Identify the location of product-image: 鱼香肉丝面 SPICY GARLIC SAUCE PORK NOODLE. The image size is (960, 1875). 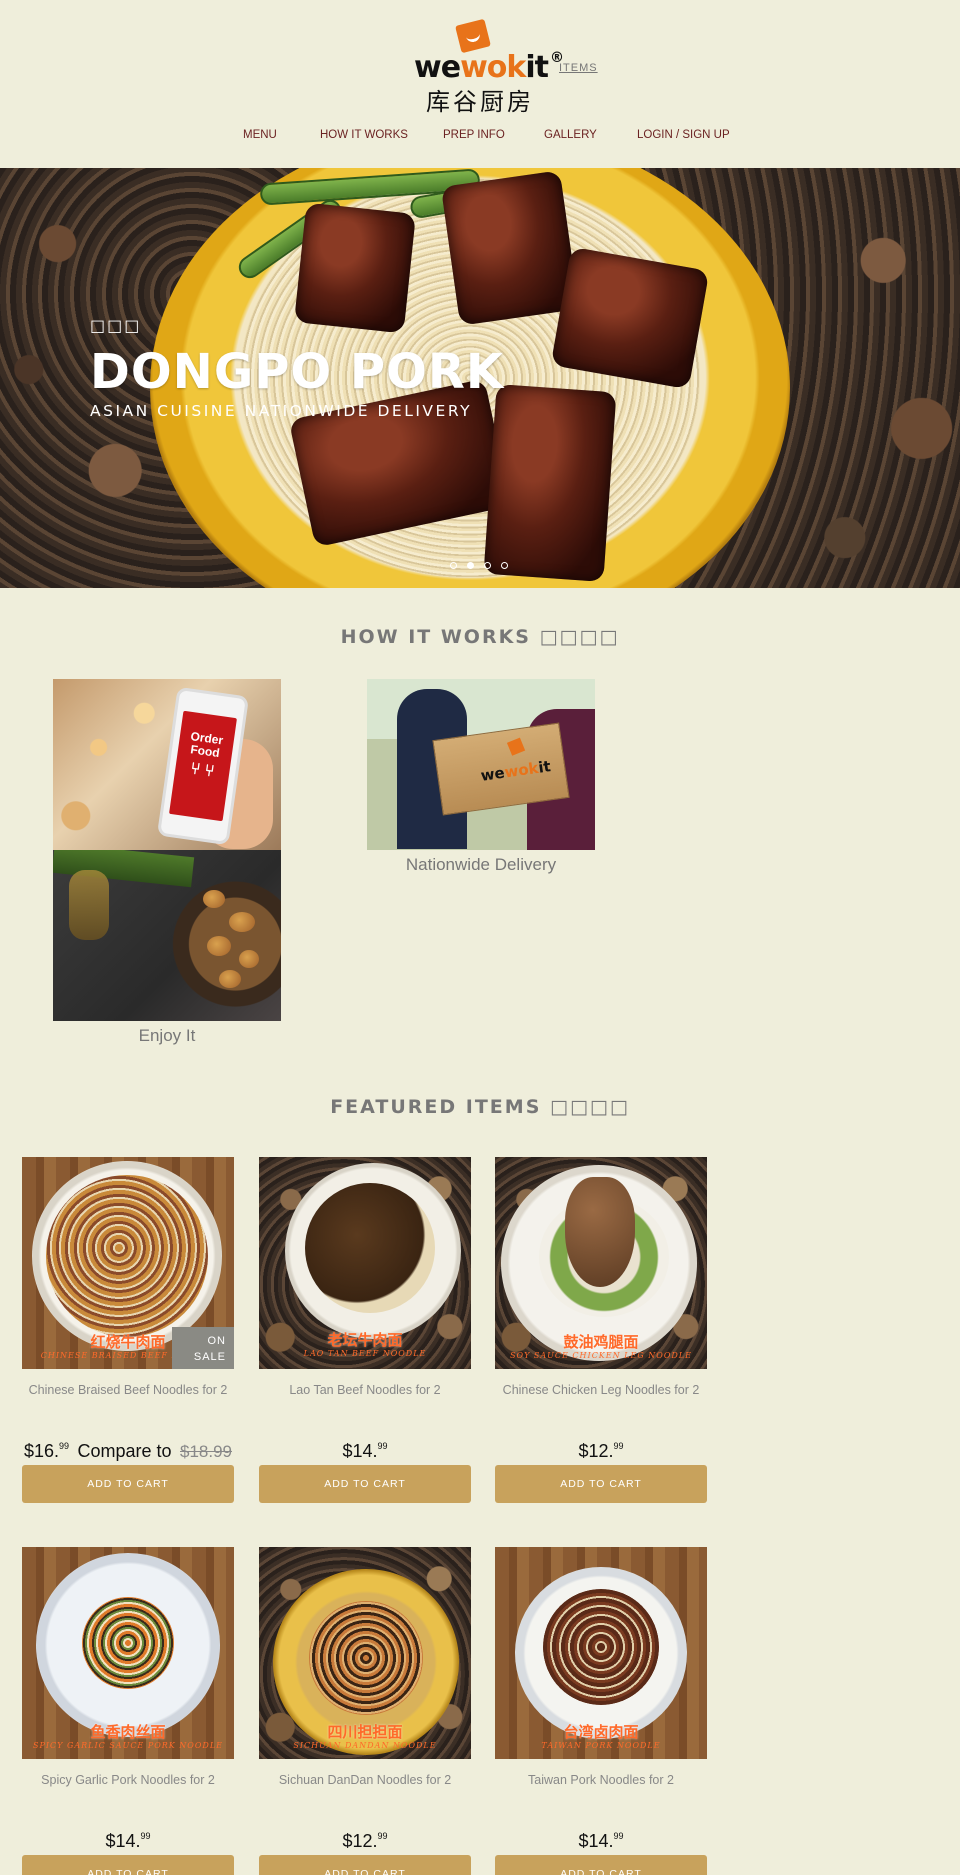
(128, 1653).